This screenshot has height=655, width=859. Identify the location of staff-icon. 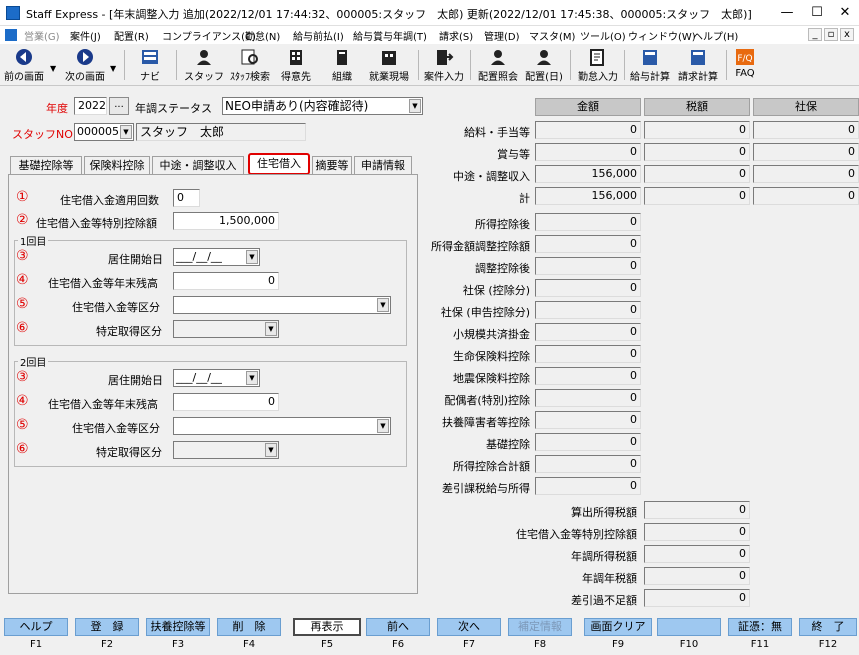
(204, 57).